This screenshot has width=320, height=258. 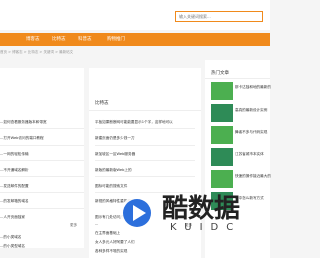 I want to click on more-link: 更多, so click(x=73, y=225).